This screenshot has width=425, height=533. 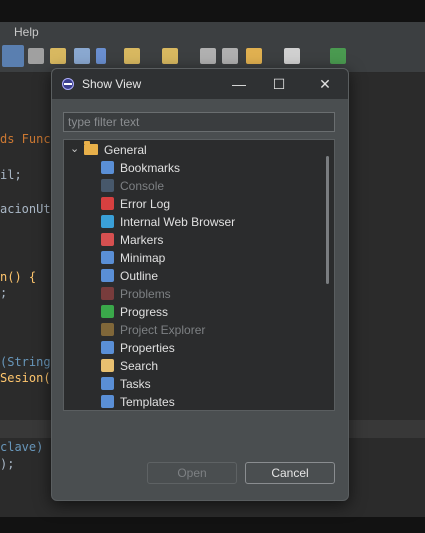 I want to click on menu-bar: Help, so click(x=212, y=32).